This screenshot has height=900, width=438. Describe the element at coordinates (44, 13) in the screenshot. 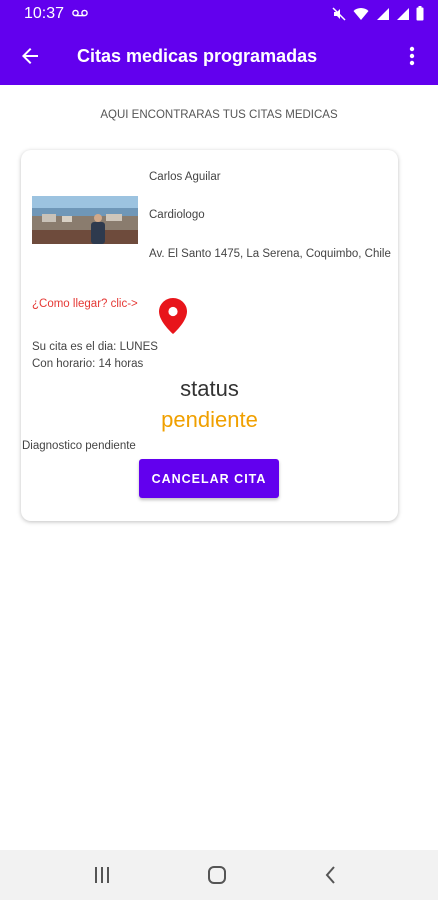

I see `status-time: 10:37` at that location.